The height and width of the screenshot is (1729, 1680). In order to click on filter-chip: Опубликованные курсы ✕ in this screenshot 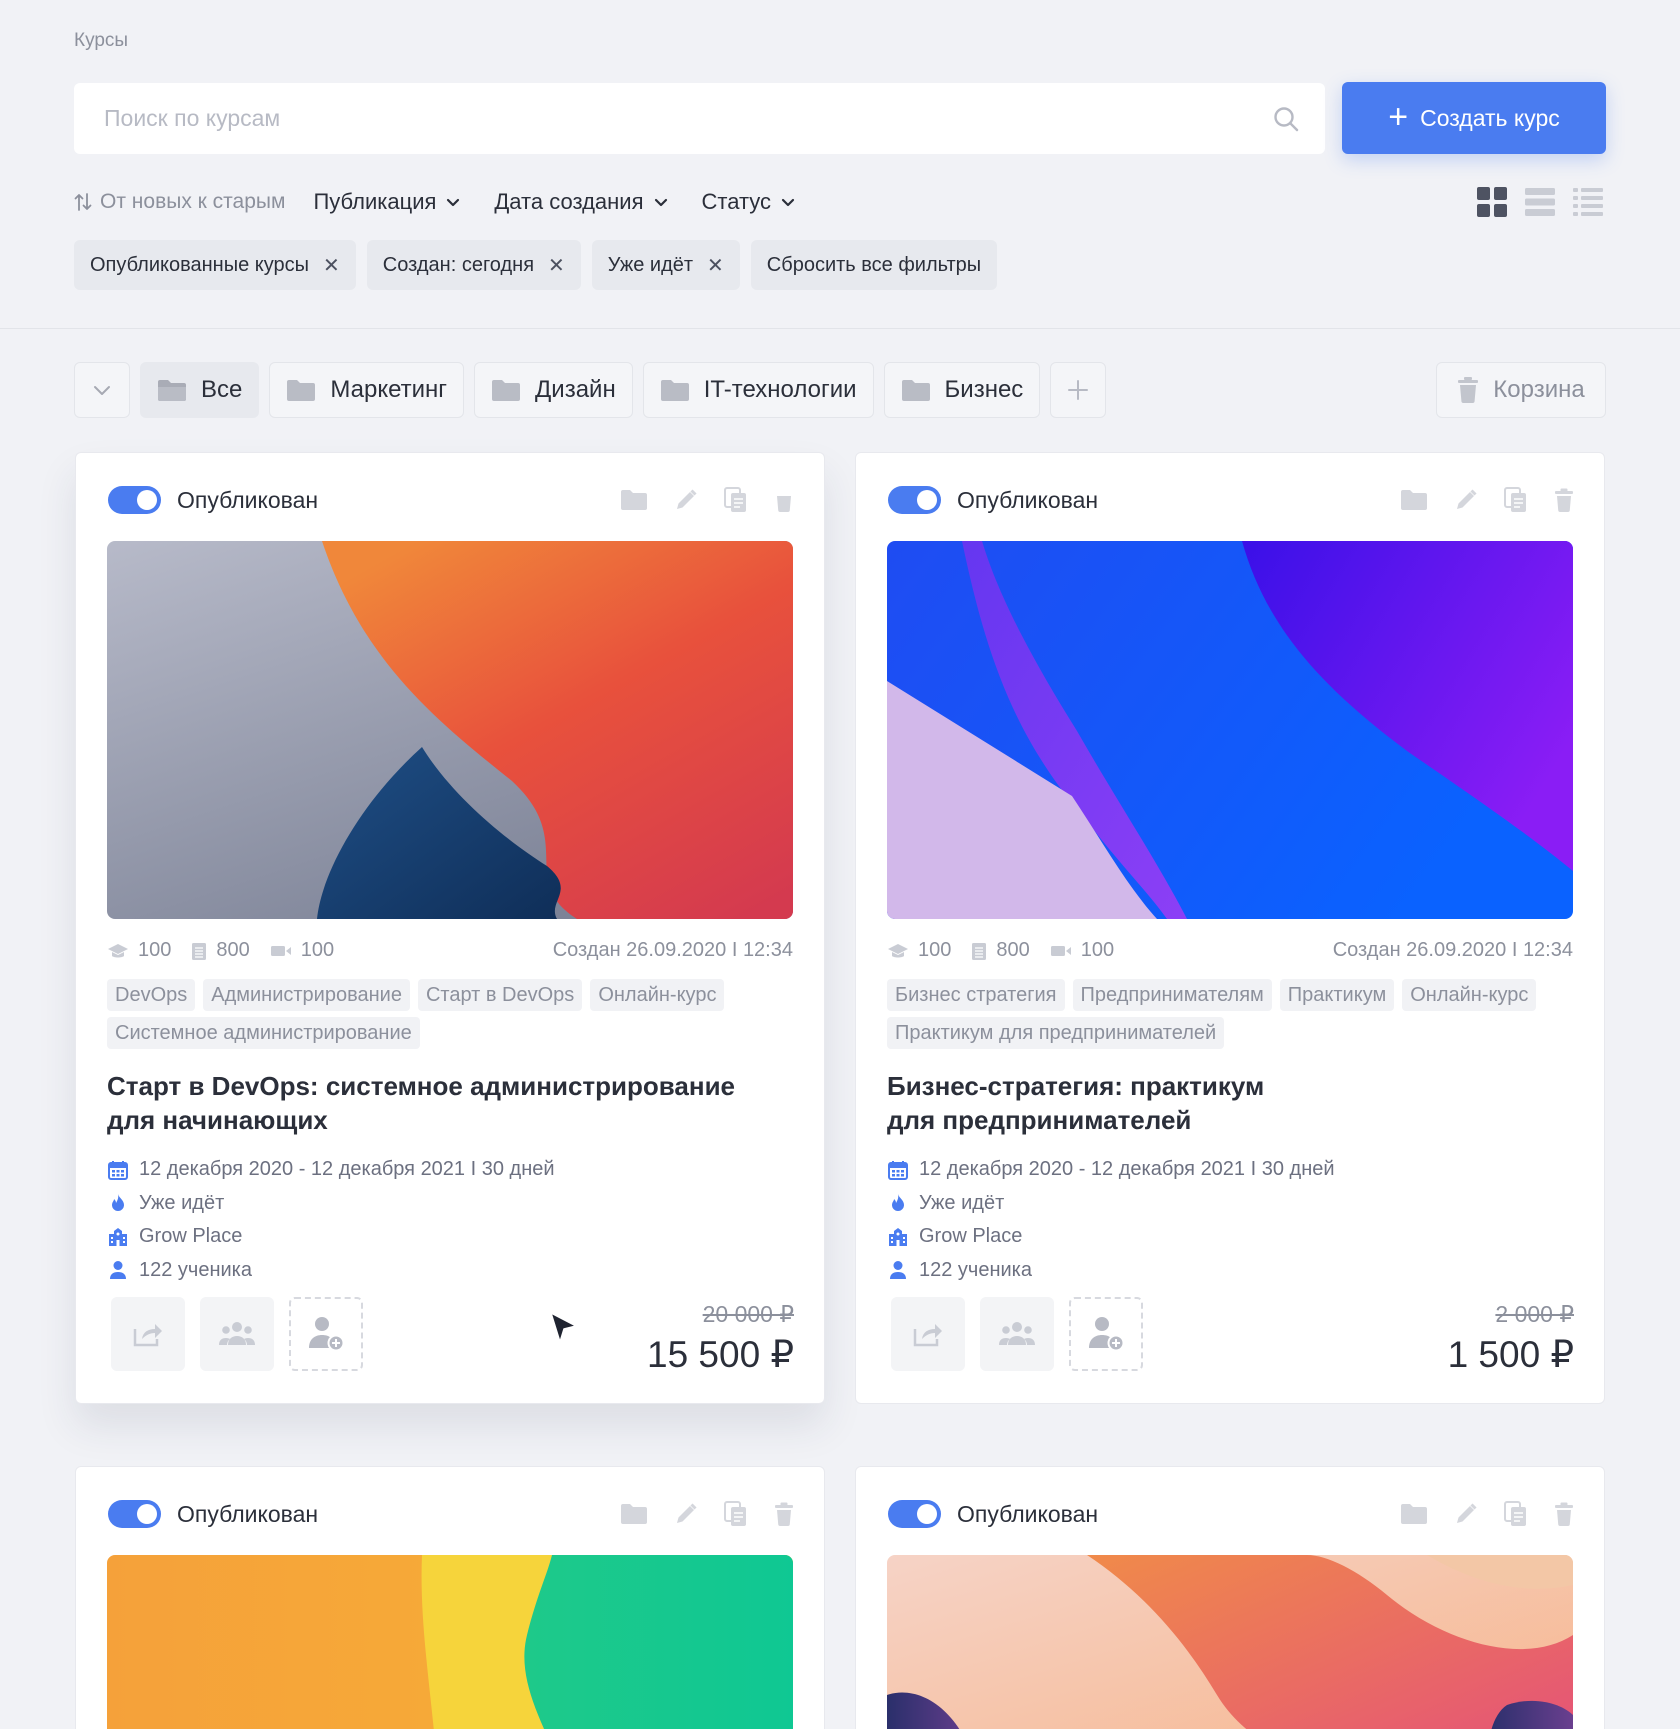, I will do `click(215, 265)`.